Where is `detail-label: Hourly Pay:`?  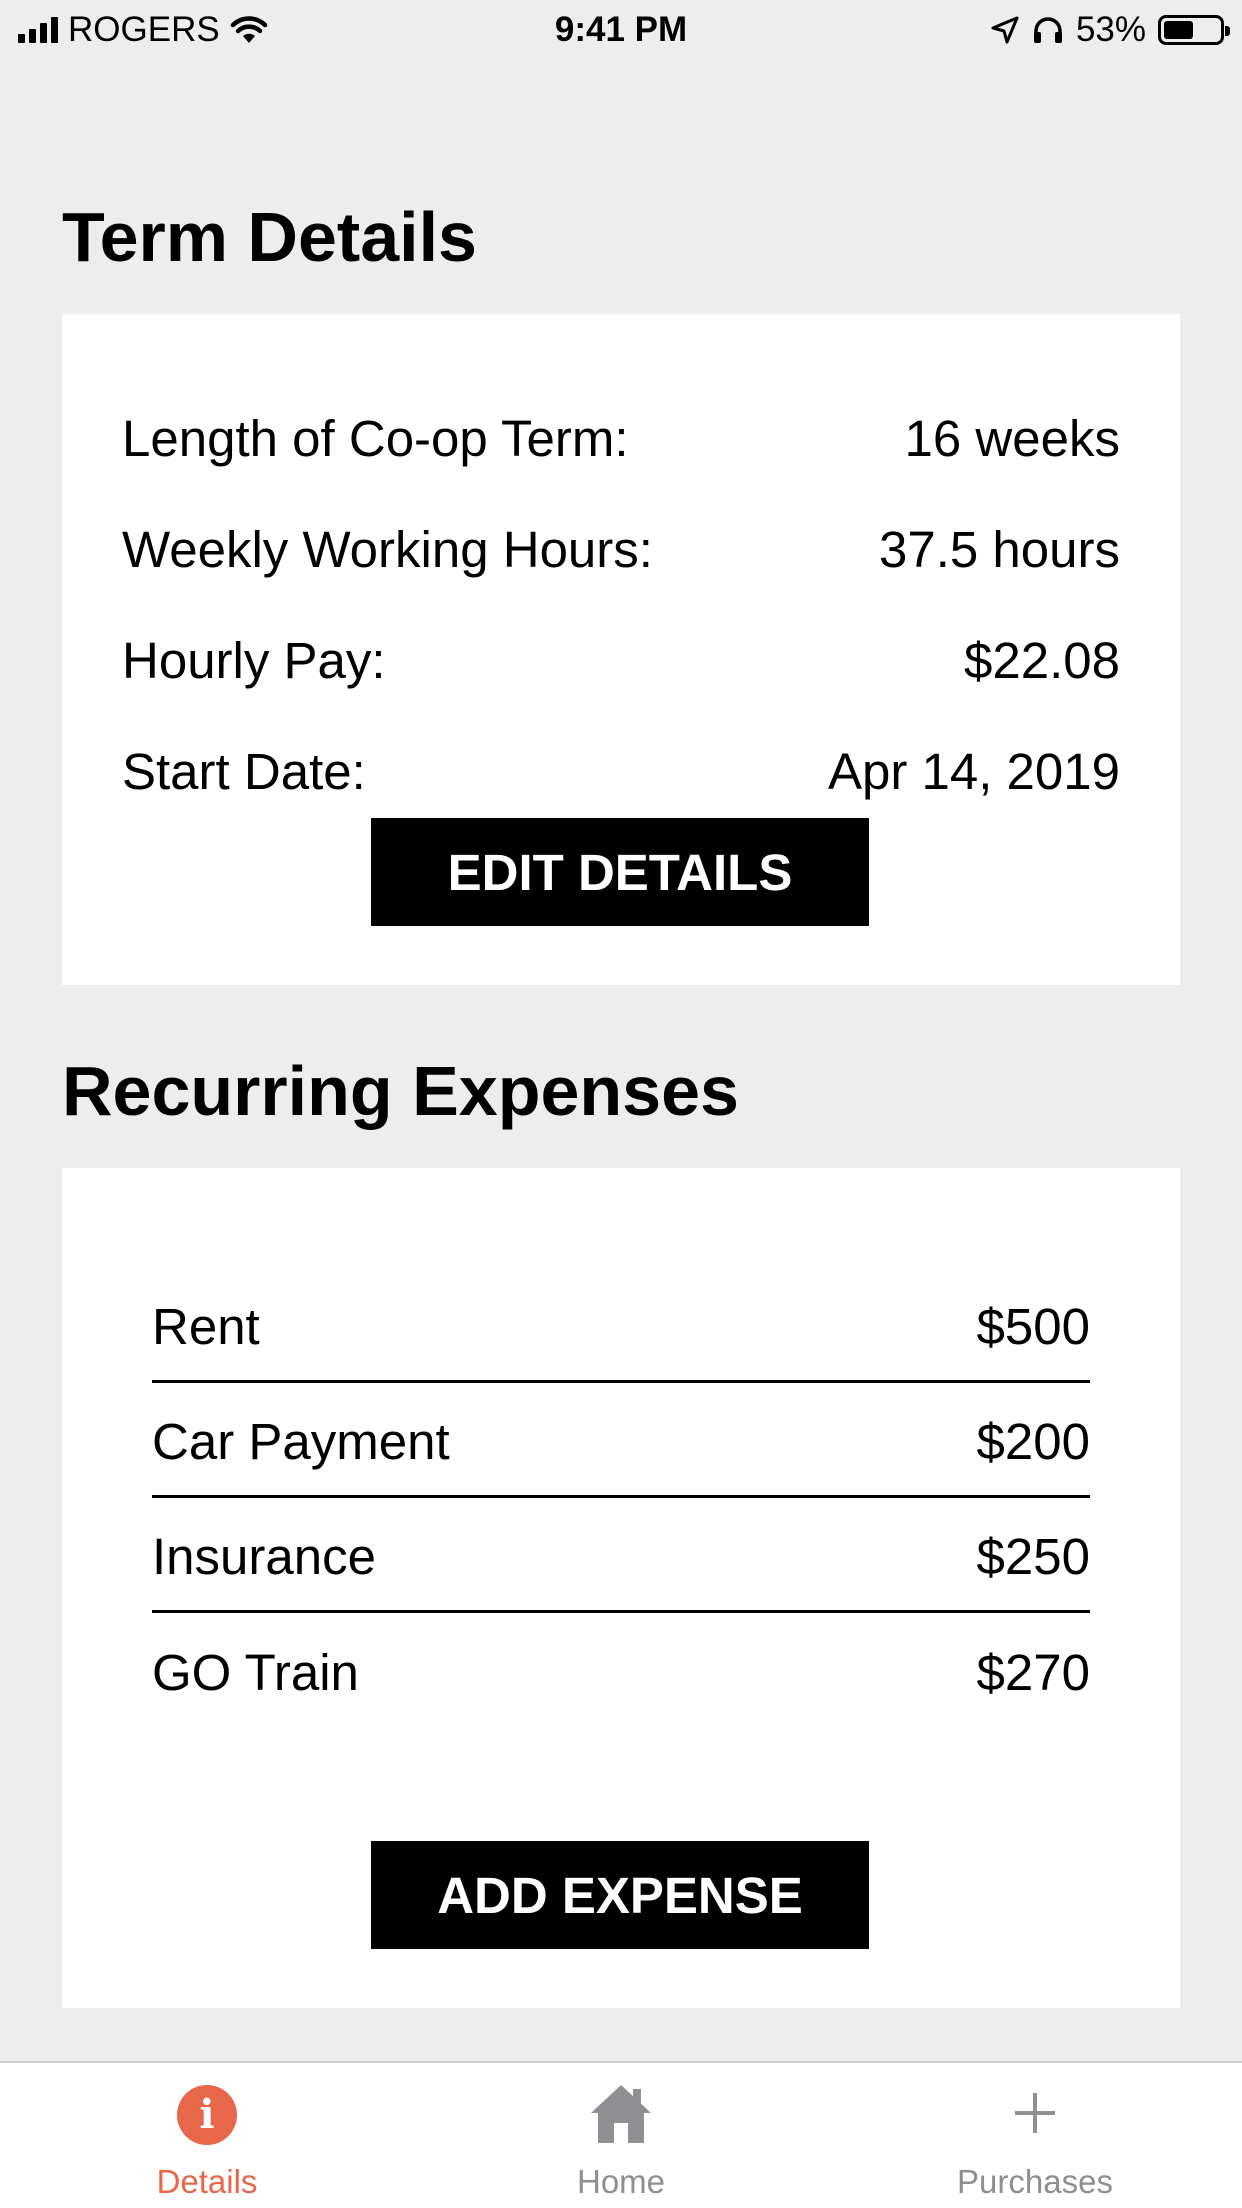 detail-label: Hourly Pay: is located at coordinates (254, 660).